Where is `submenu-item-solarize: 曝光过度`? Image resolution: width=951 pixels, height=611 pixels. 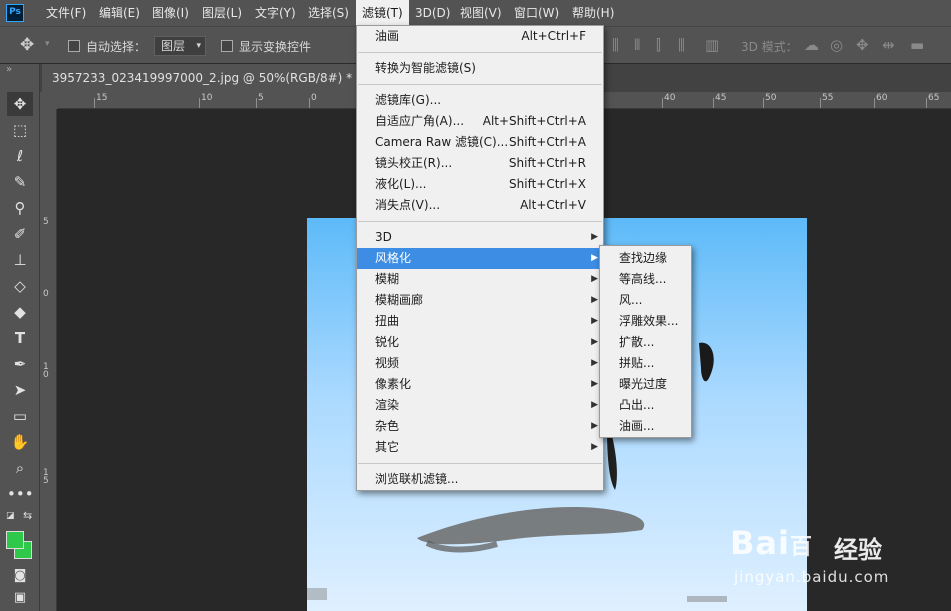 submenu-item-solarize: 曝光过度 is located at coordinates (643, 384).